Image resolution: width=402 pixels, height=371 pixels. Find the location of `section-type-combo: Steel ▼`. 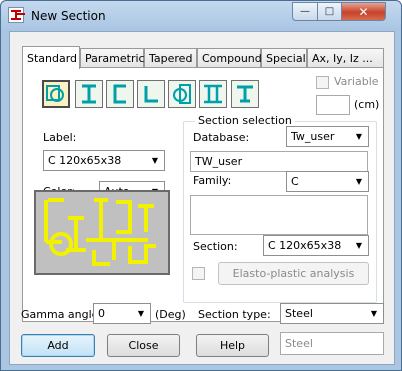

section-type-combo: Steel ▼ is located at coordinates (332, 313).